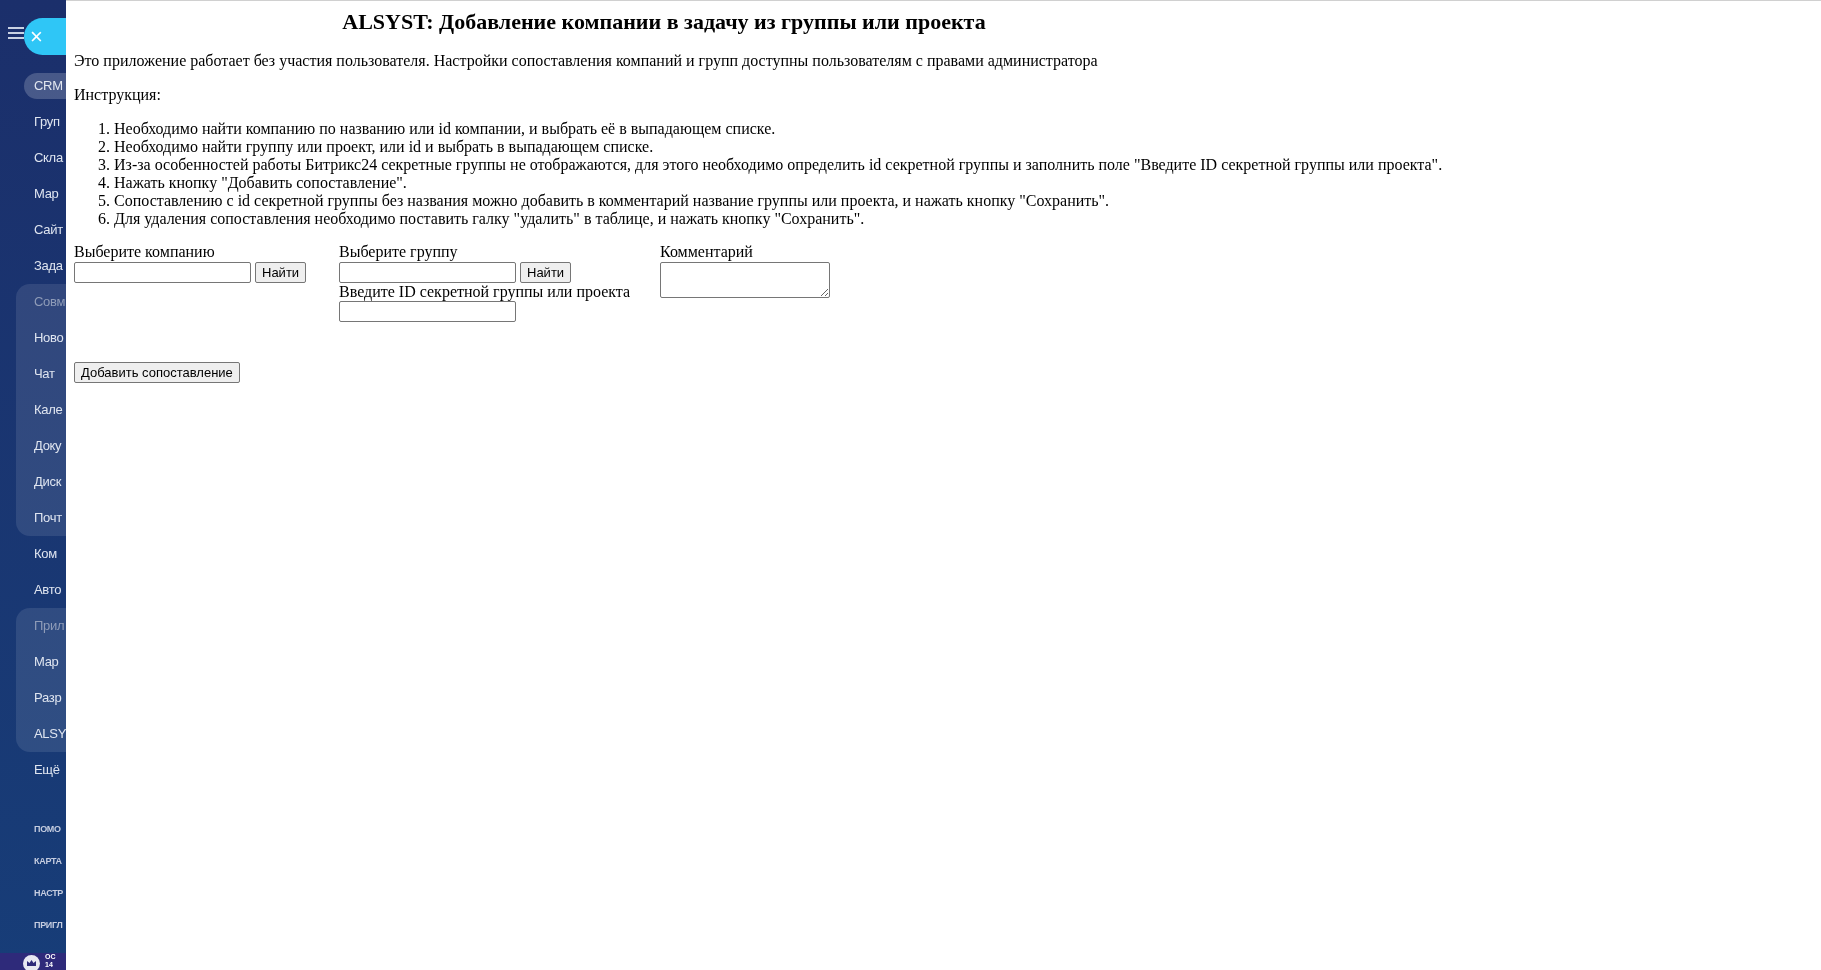 Image resolution: width=1821 pixels, height=970 pixels. I want to click on field-label: Выберите компанию, so click(144, 252).